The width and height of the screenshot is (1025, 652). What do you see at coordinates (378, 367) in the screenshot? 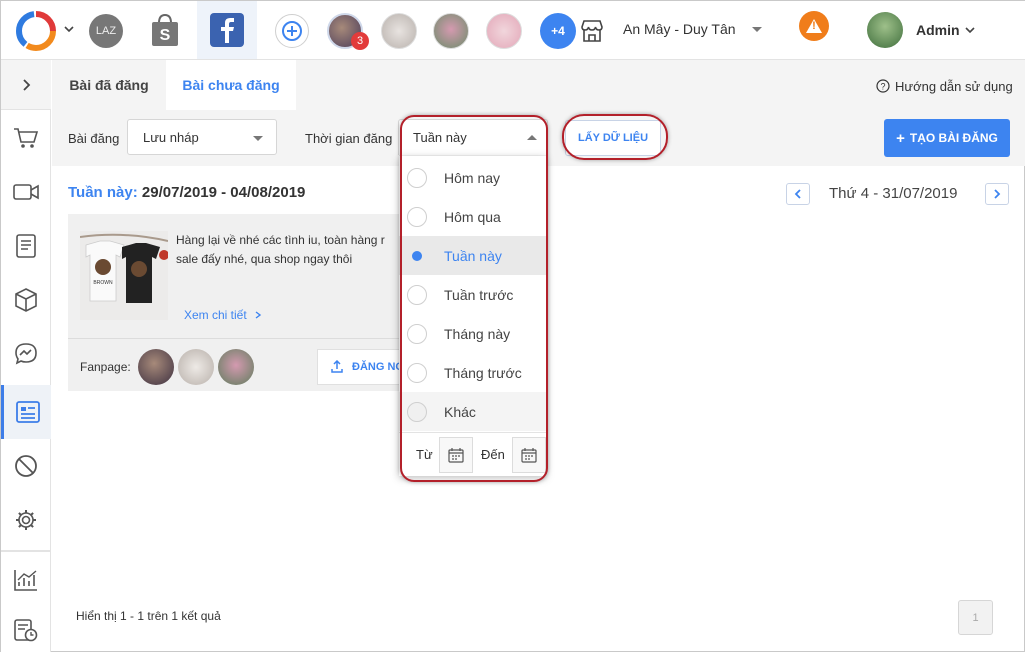
I see `post-now-label: ĐĂNG NG` at bounding box center [378, 367].